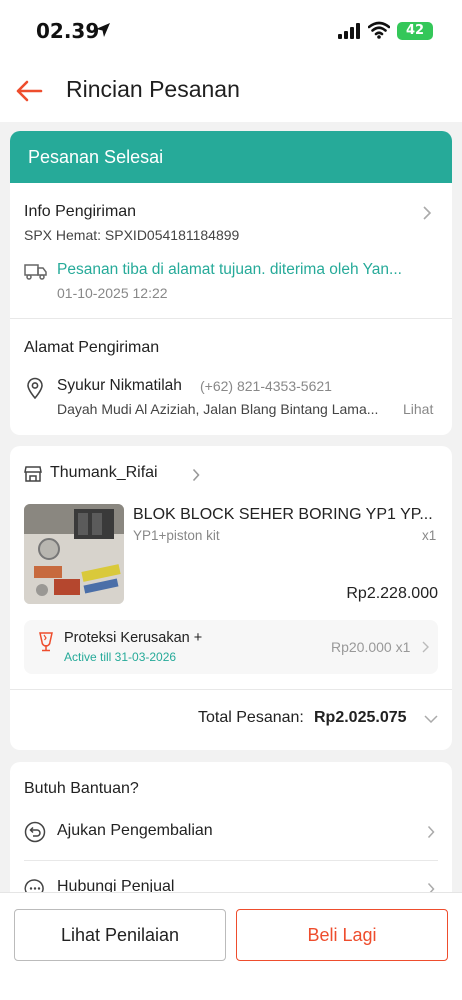  I want to click on return-request-label: Ajukan Pengembalian, so click(135, 830).